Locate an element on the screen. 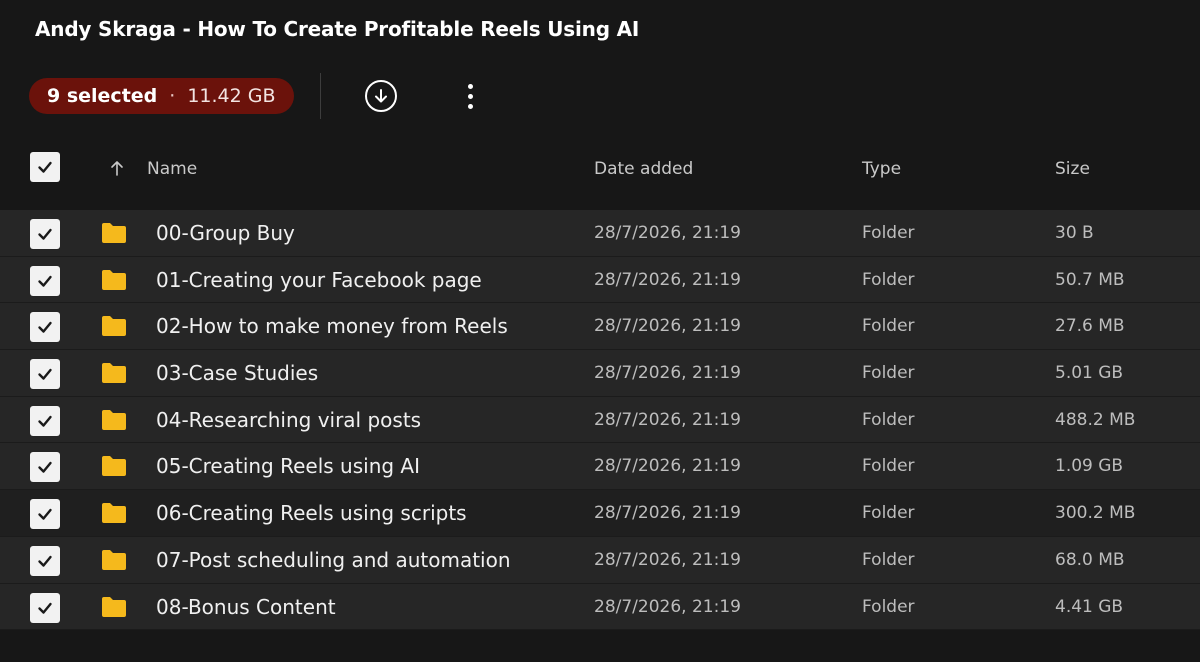 This screenshot has height=662, width=1200. table-header: Name Date added Type Size is located at coordinates (600, 170).